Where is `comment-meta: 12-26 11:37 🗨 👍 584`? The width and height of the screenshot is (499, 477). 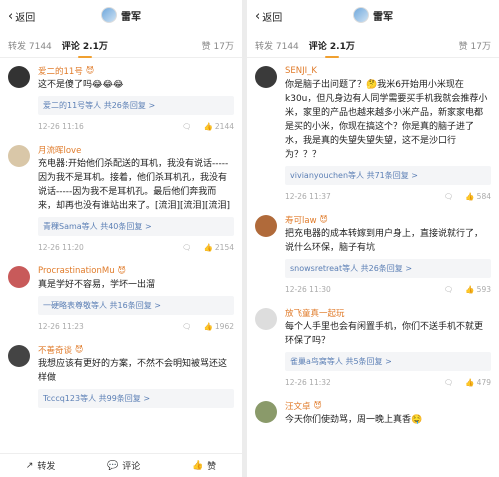 comment-meta: 12-26 11:37 🗨 👍 584 is located at coordinates (388, 196).